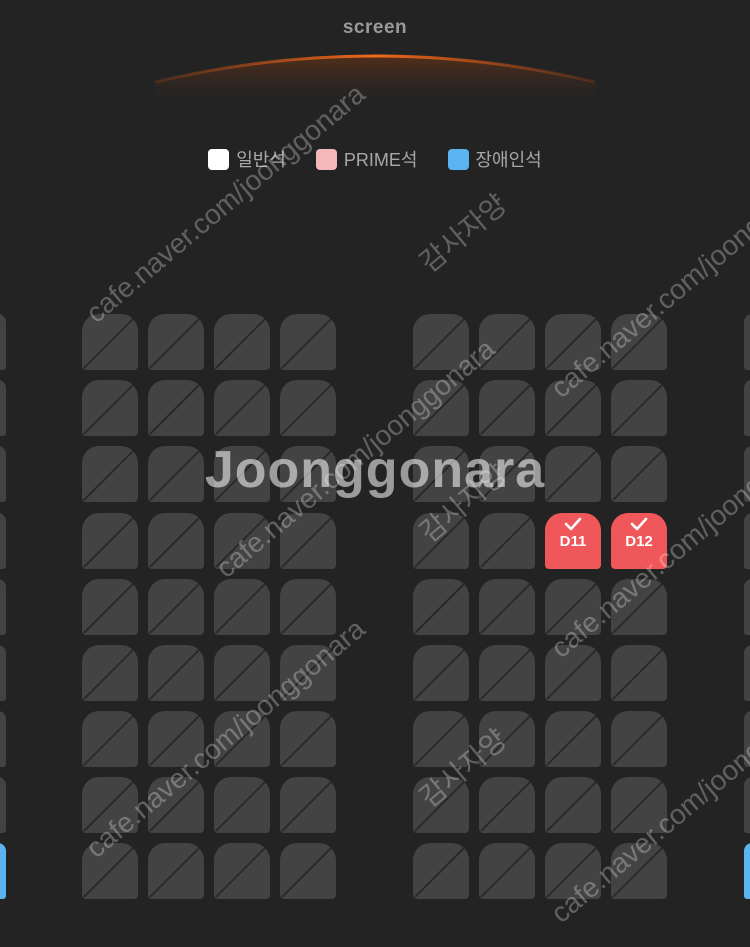 This screenshot has height=947, width=750. I want to click on legend-accessible-swatch, so click(458, 159).